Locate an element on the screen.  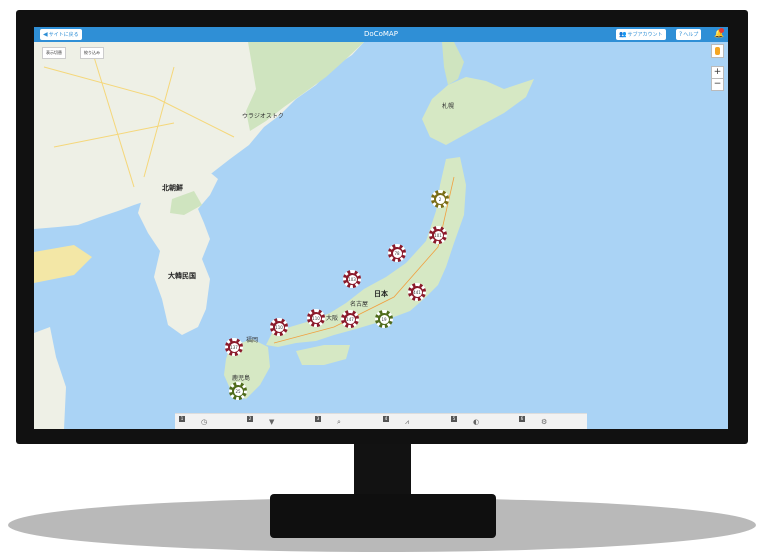
cluster-marker: 147 is located at coordinates (350, 319).